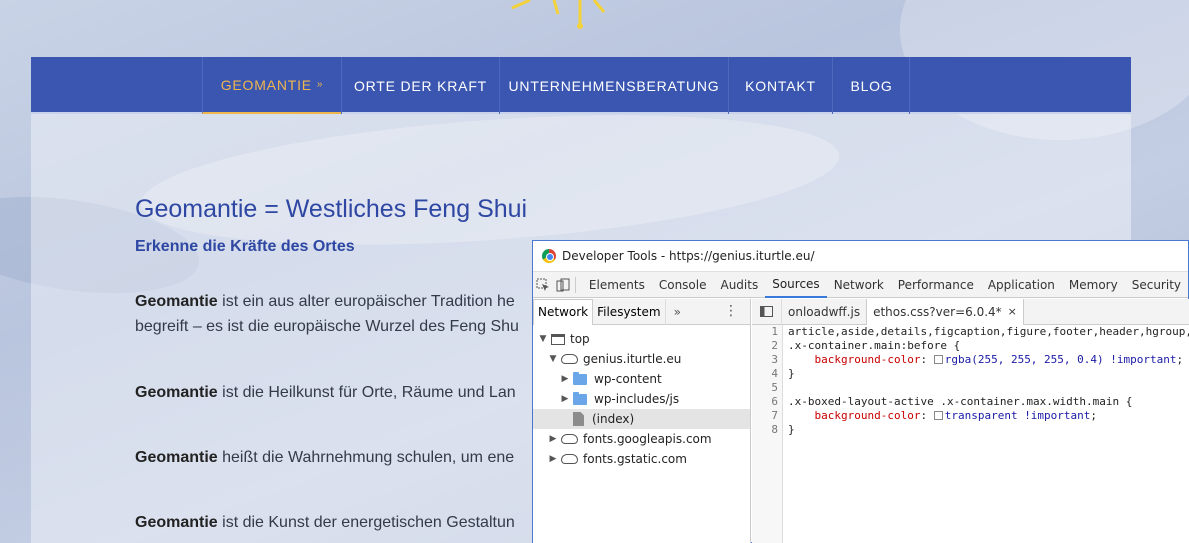  I want to click on nav-item-label: BLOG, so click(871, 85).